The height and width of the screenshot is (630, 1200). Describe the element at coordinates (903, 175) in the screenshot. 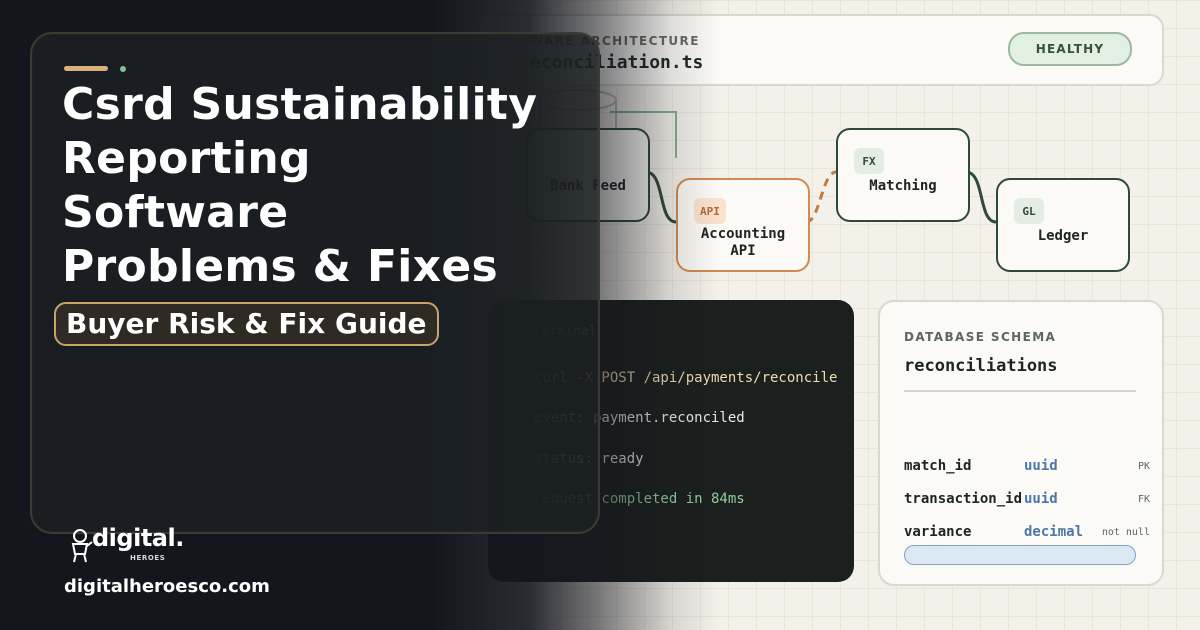

I see `node-matching: FX Matching` at that location.